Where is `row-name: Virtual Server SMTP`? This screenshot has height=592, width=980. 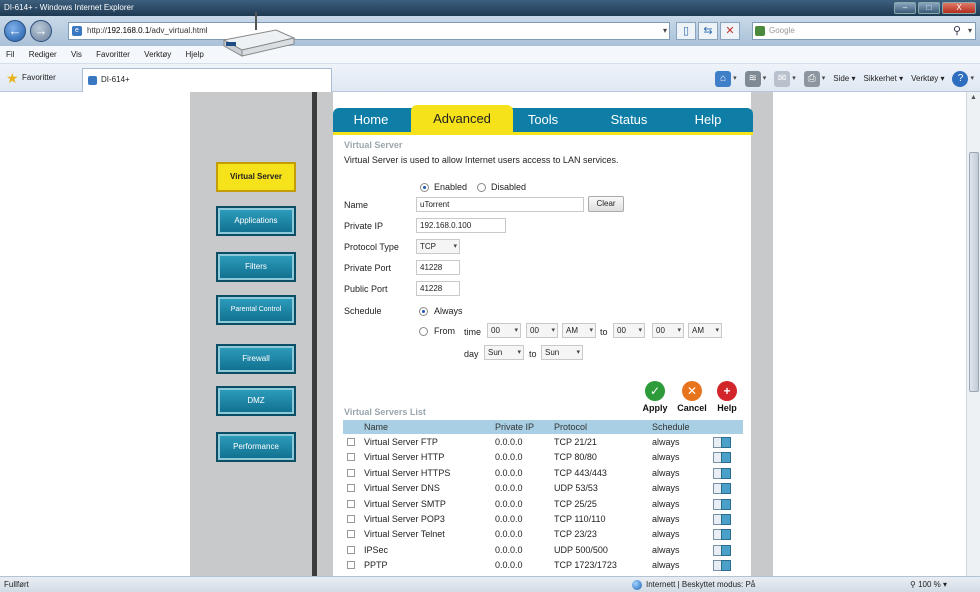 row-name: Virtual Server SMTP is located at coordinates (405, 504).